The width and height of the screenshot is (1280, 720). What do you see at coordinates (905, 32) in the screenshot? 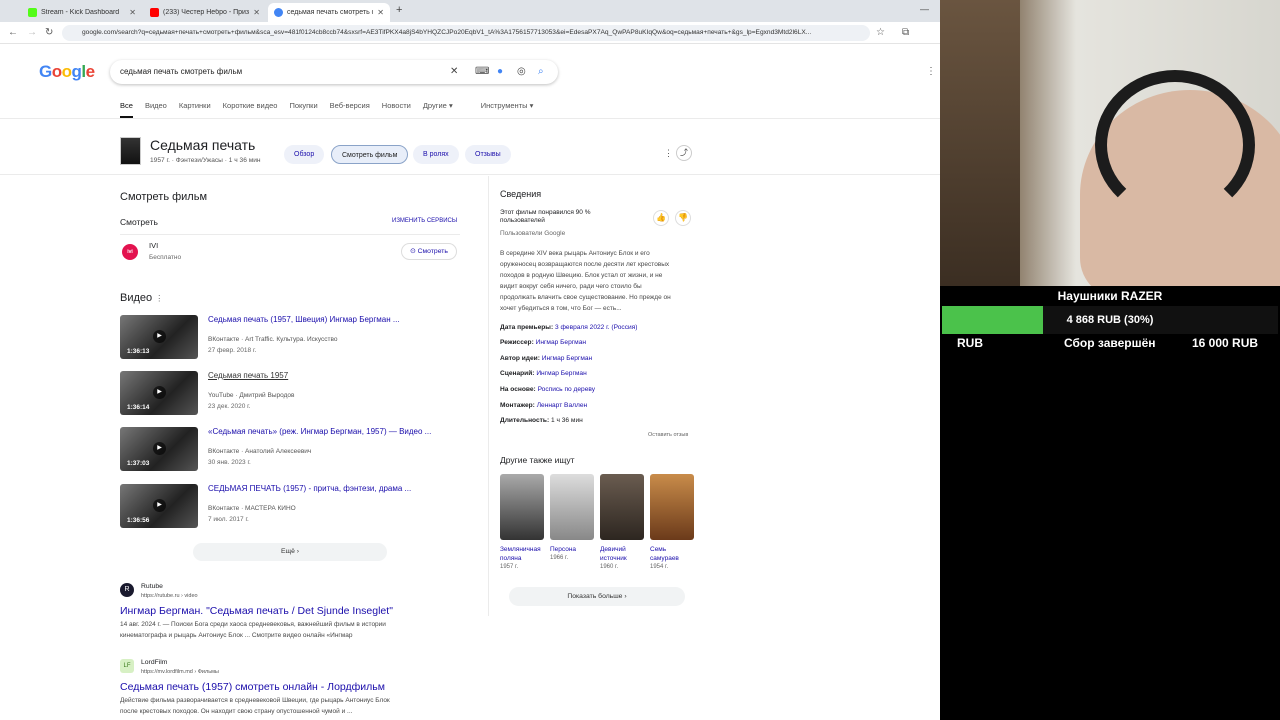
I see `extensions-icon: ⧉` at bounding box center [905, 32].